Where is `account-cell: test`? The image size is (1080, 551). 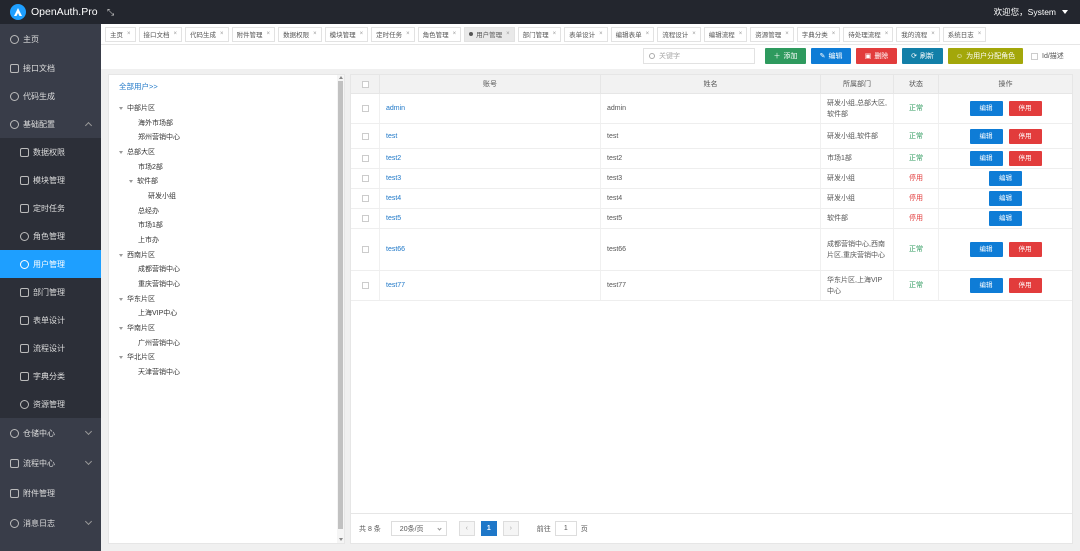 account-cell: test is located at coordinates (490, 136).